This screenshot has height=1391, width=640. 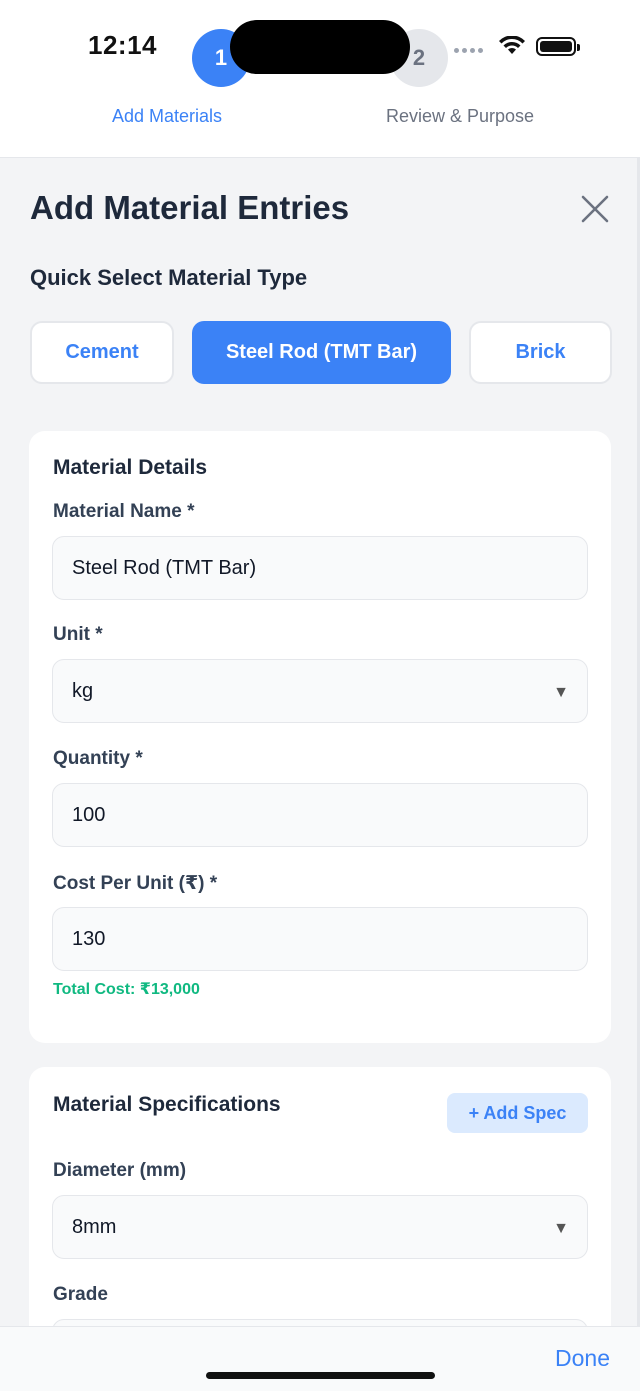 What do you see at coordinates (558, 46) in the screenshot?
I see `battery-icon` at bounding box center [558, 46].